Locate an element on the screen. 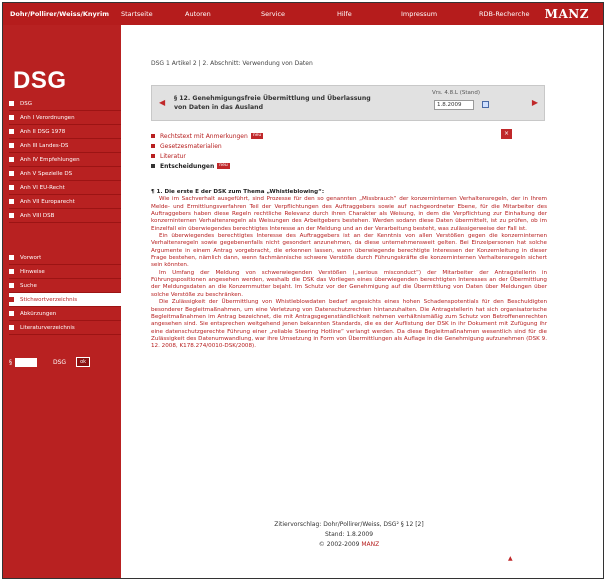  publisher-link: MANZ is located at coordinates (370, 544).